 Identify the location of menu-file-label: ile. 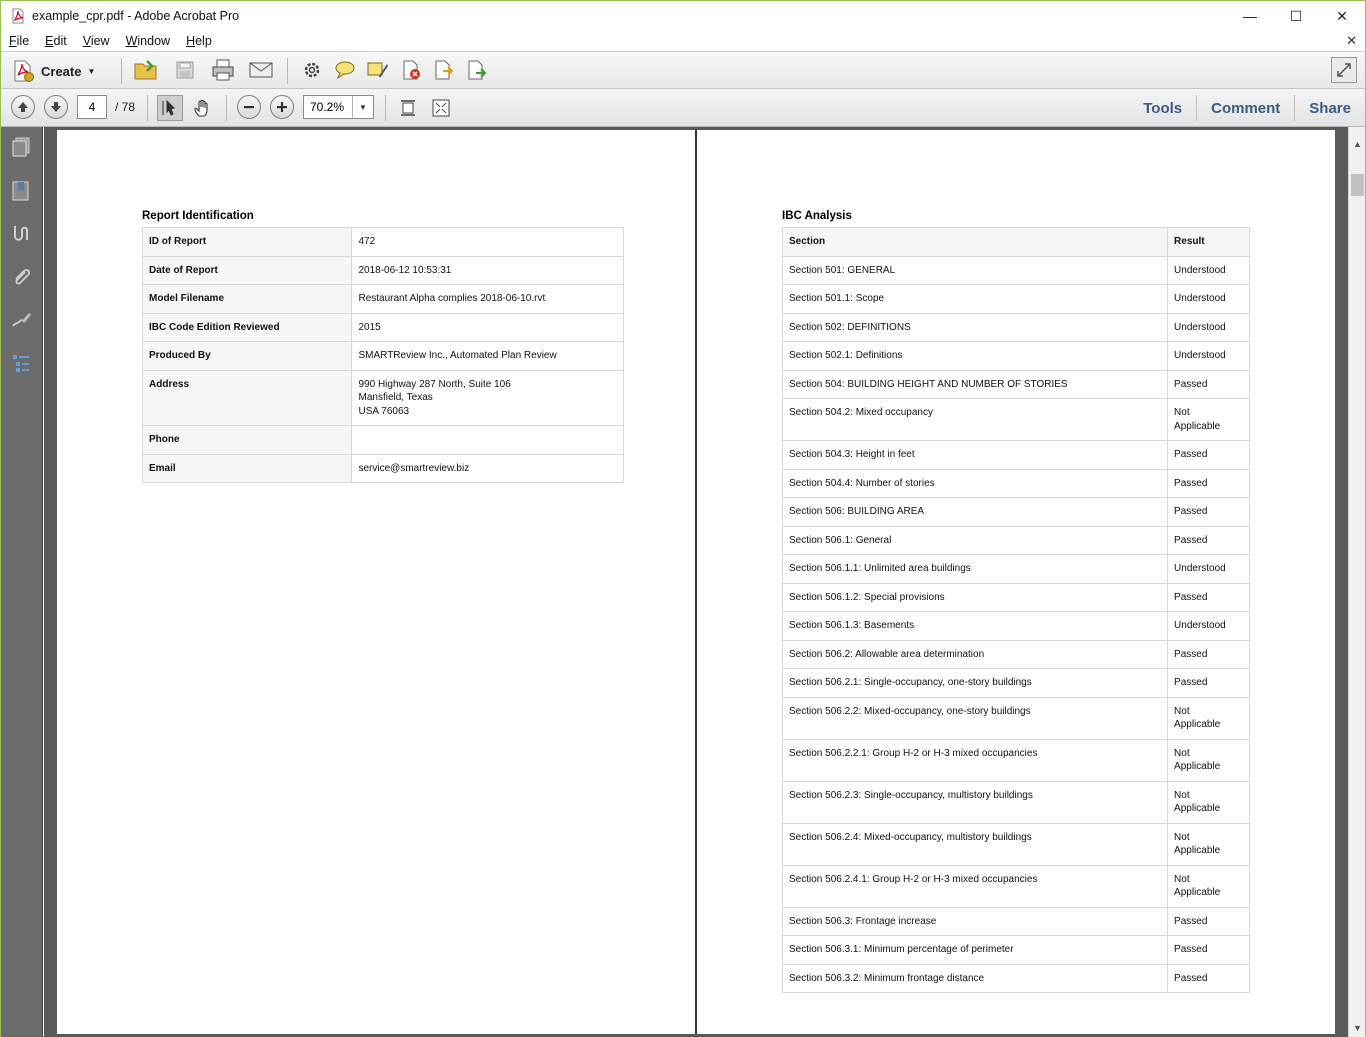
(23, 41).